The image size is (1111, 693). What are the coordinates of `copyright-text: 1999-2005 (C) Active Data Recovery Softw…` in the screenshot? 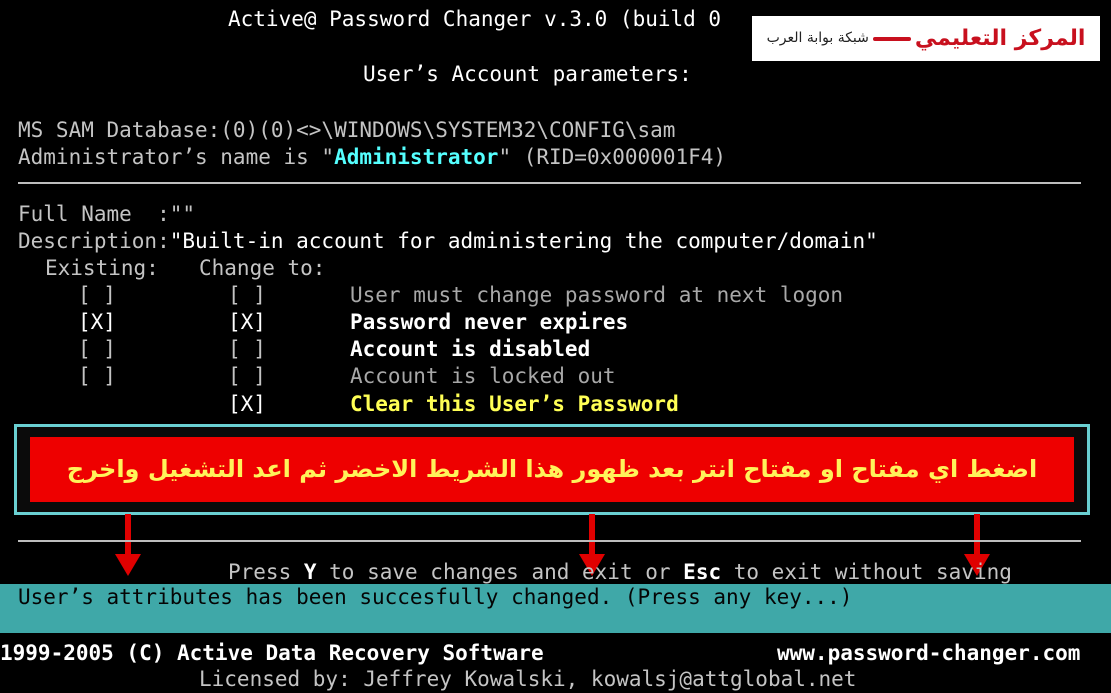 It's located at (272, 653).